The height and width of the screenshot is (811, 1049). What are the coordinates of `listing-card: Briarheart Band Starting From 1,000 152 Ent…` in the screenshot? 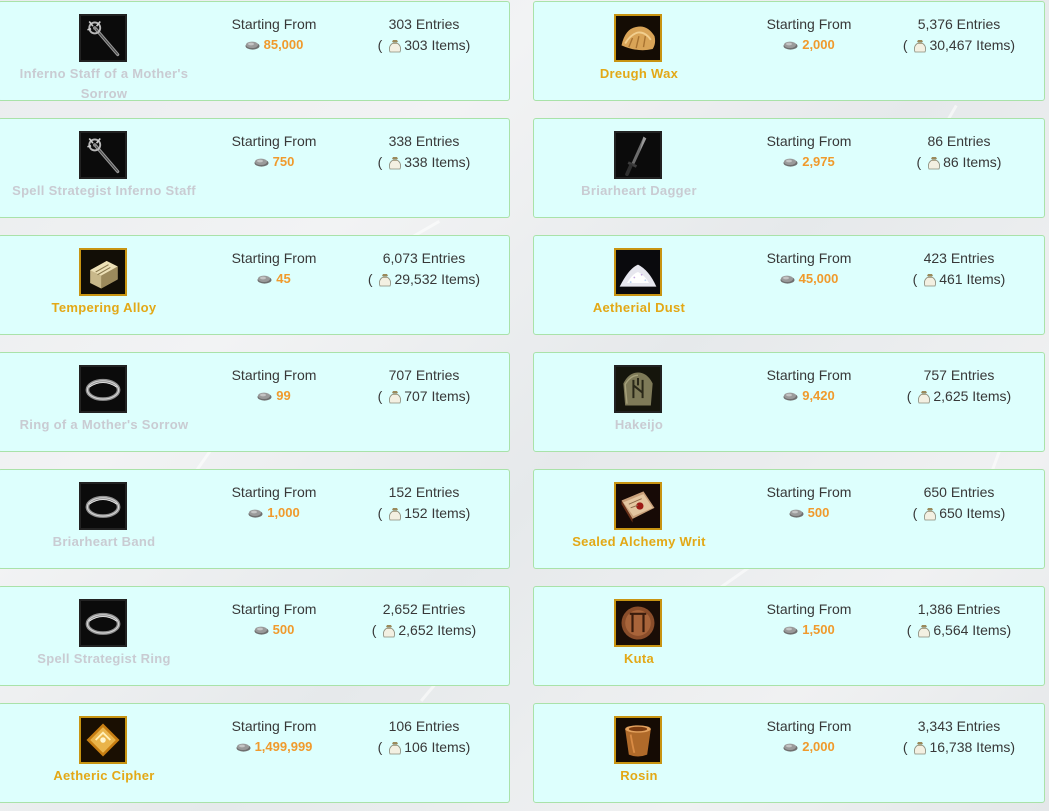 It's located at (255, 519).